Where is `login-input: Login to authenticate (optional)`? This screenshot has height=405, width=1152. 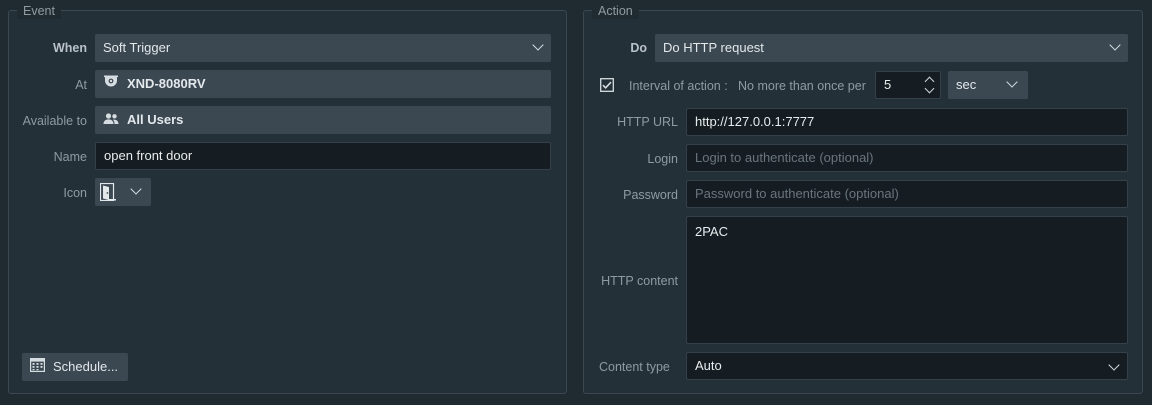
login-input: Login to authenticate (optional) is located at coordinates (907, 158).